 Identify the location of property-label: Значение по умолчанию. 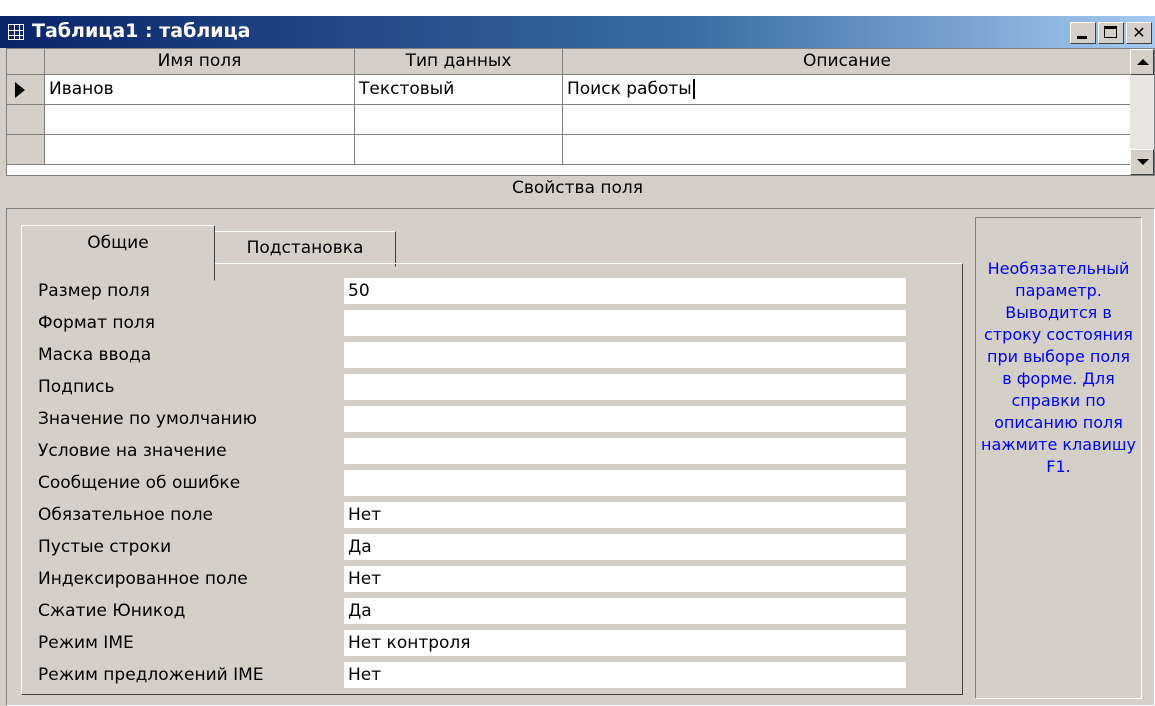
(147, 419).